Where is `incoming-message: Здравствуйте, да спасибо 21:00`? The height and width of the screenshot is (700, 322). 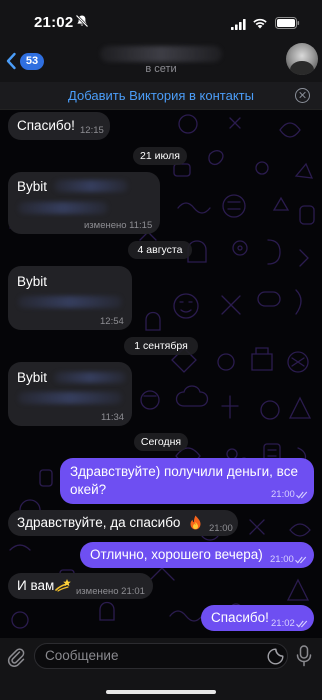 incoming-message: Здравствуйте, да спасибо 21:00 is located at coordinates (123, 523).